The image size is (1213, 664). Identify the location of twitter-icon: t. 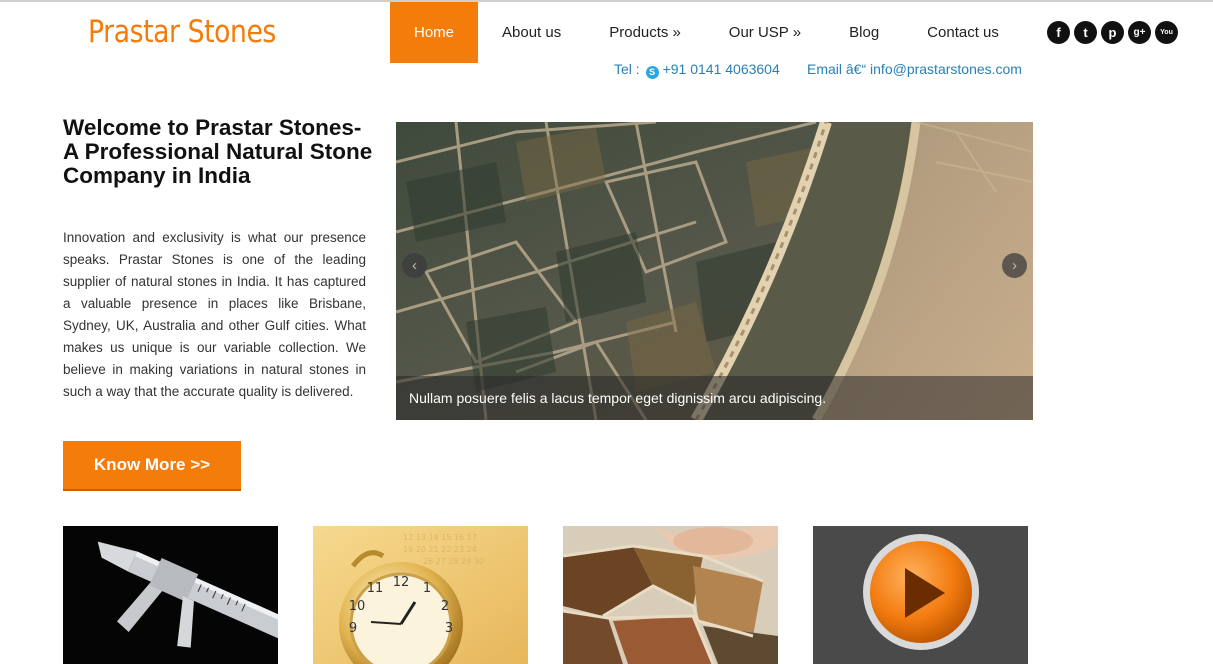
(1085, 32).